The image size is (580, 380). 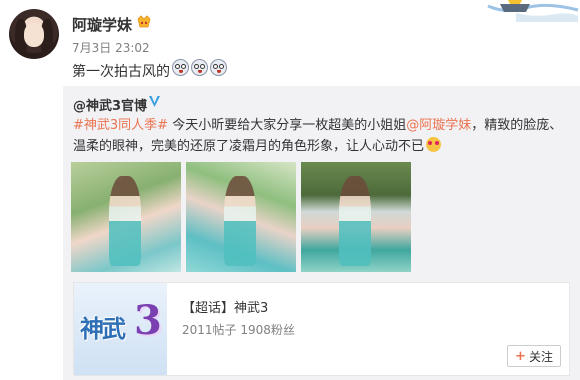 What do you see at coordinates (110, 104) in the screenshot?
I see `source-username: @神武3官博` at bounding box center [110, 104].